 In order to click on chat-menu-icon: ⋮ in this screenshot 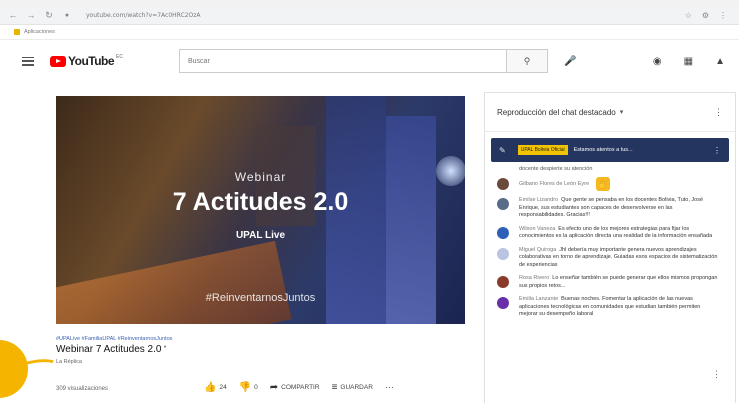, I will do `click(718, 112)`.